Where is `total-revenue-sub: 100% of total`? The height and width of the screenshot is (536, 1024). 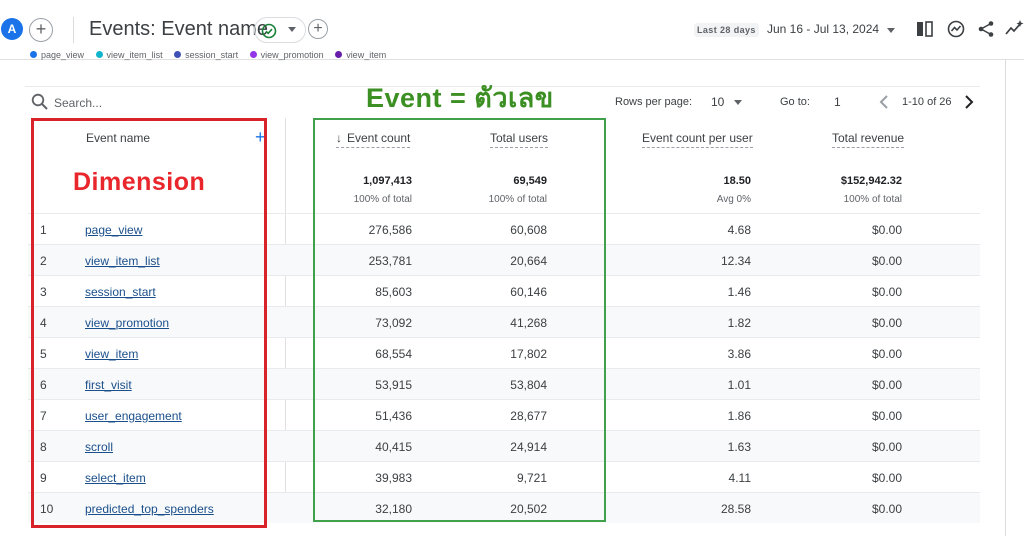
total-revenue-sub: 100% of total is located at coordinates (872, 199).